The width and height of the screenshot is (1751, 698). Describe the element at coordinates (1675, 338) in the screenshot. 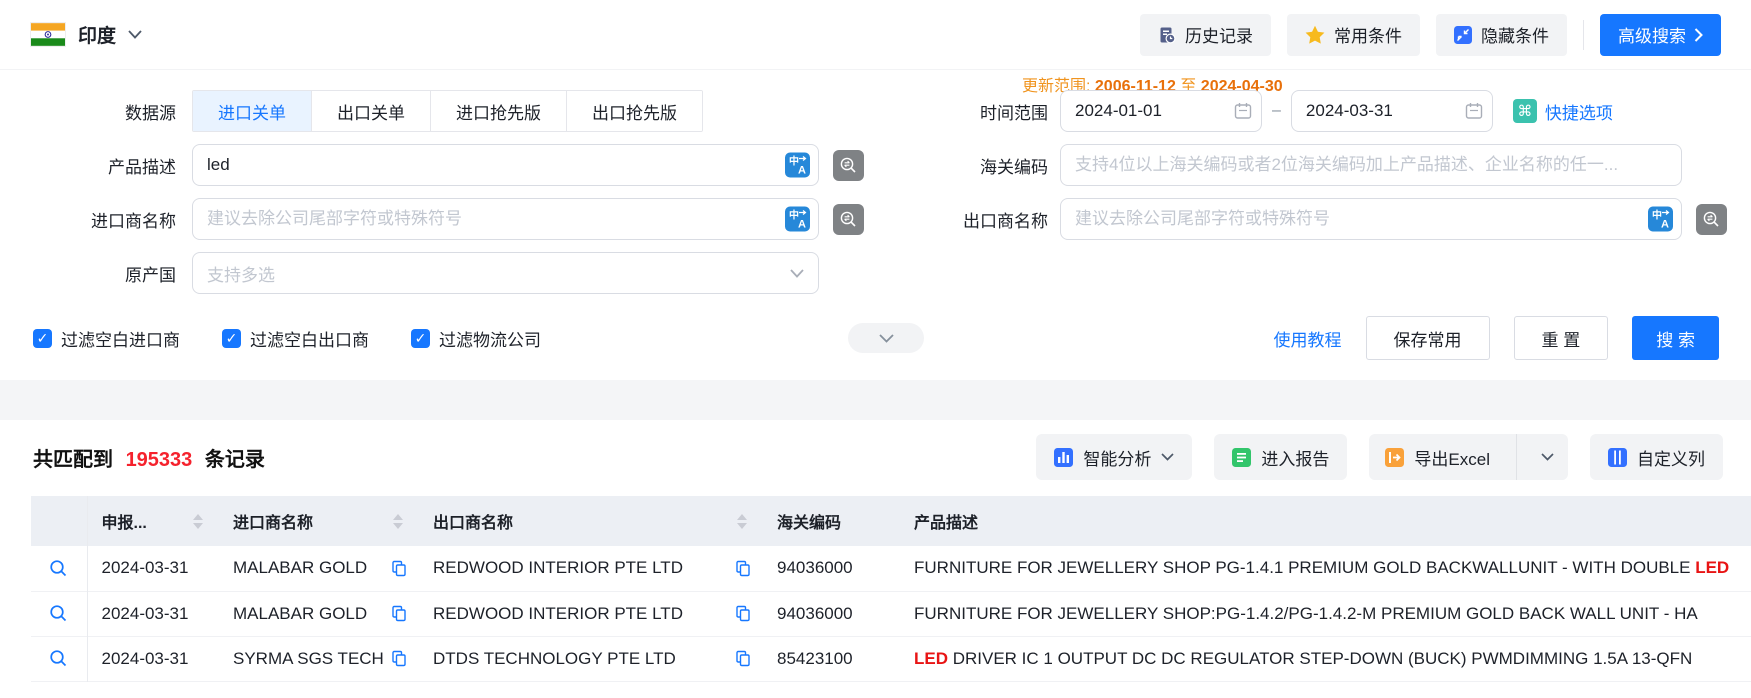

I see `search-button: 搜 索` at that location.